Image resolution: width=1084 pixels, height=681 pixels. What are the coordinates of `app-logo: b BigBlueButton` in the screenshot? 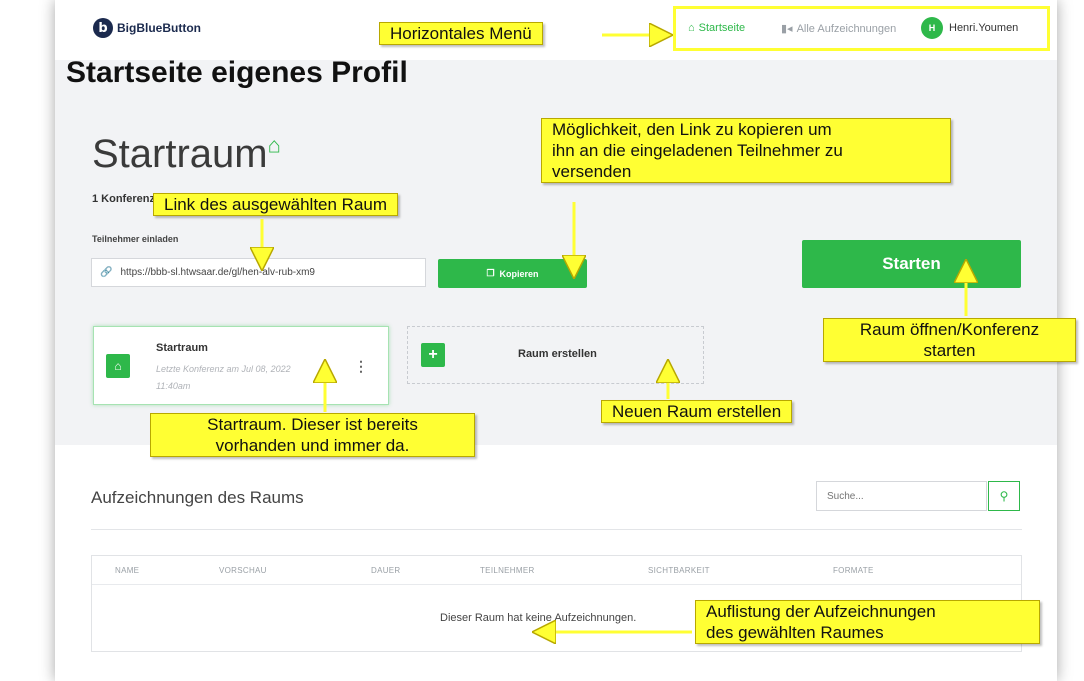 It's located at (147, 28).